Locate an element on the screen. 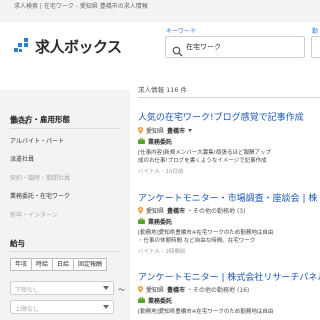 The image size is (320, 320). top-bar: 求人検索 | 在宅ワーク - 愛知県 豊橋市の求人情報 is located at coordinates (160, 11).